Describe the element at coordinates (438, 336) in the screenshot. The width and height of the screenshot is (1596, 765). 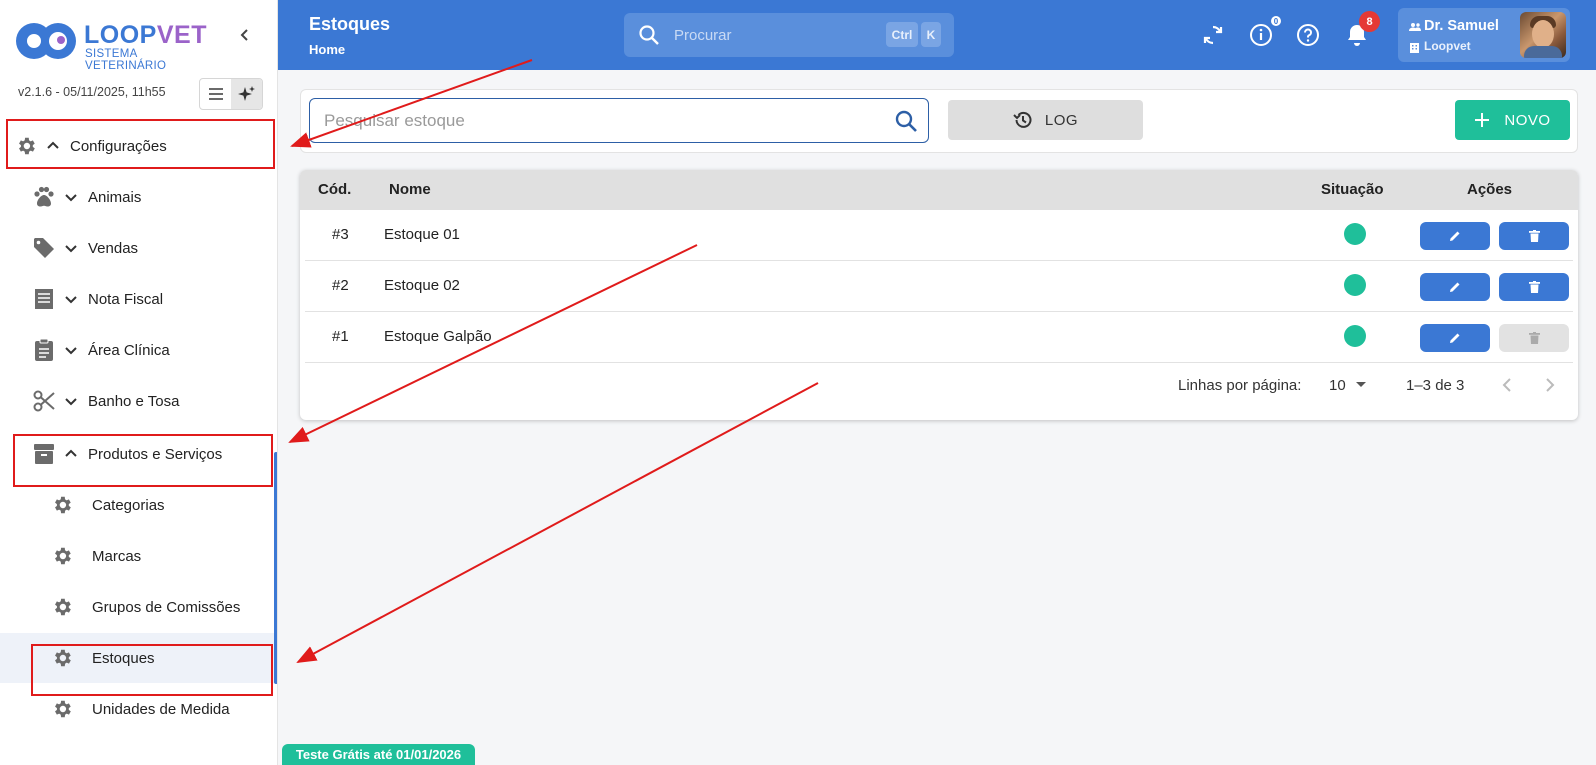
I see `cell-nome: Estoque Galpão` at that location.